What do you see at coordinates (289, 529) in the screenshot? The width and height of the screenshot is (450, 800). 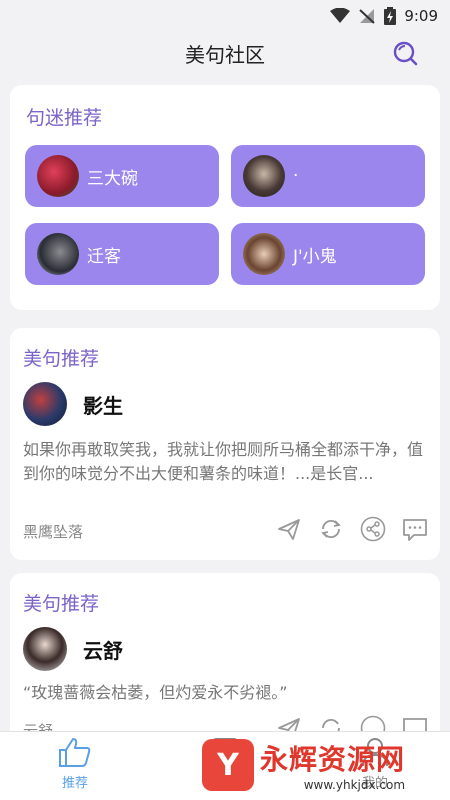 I see `send-icon` at bounding box center [289, 529].